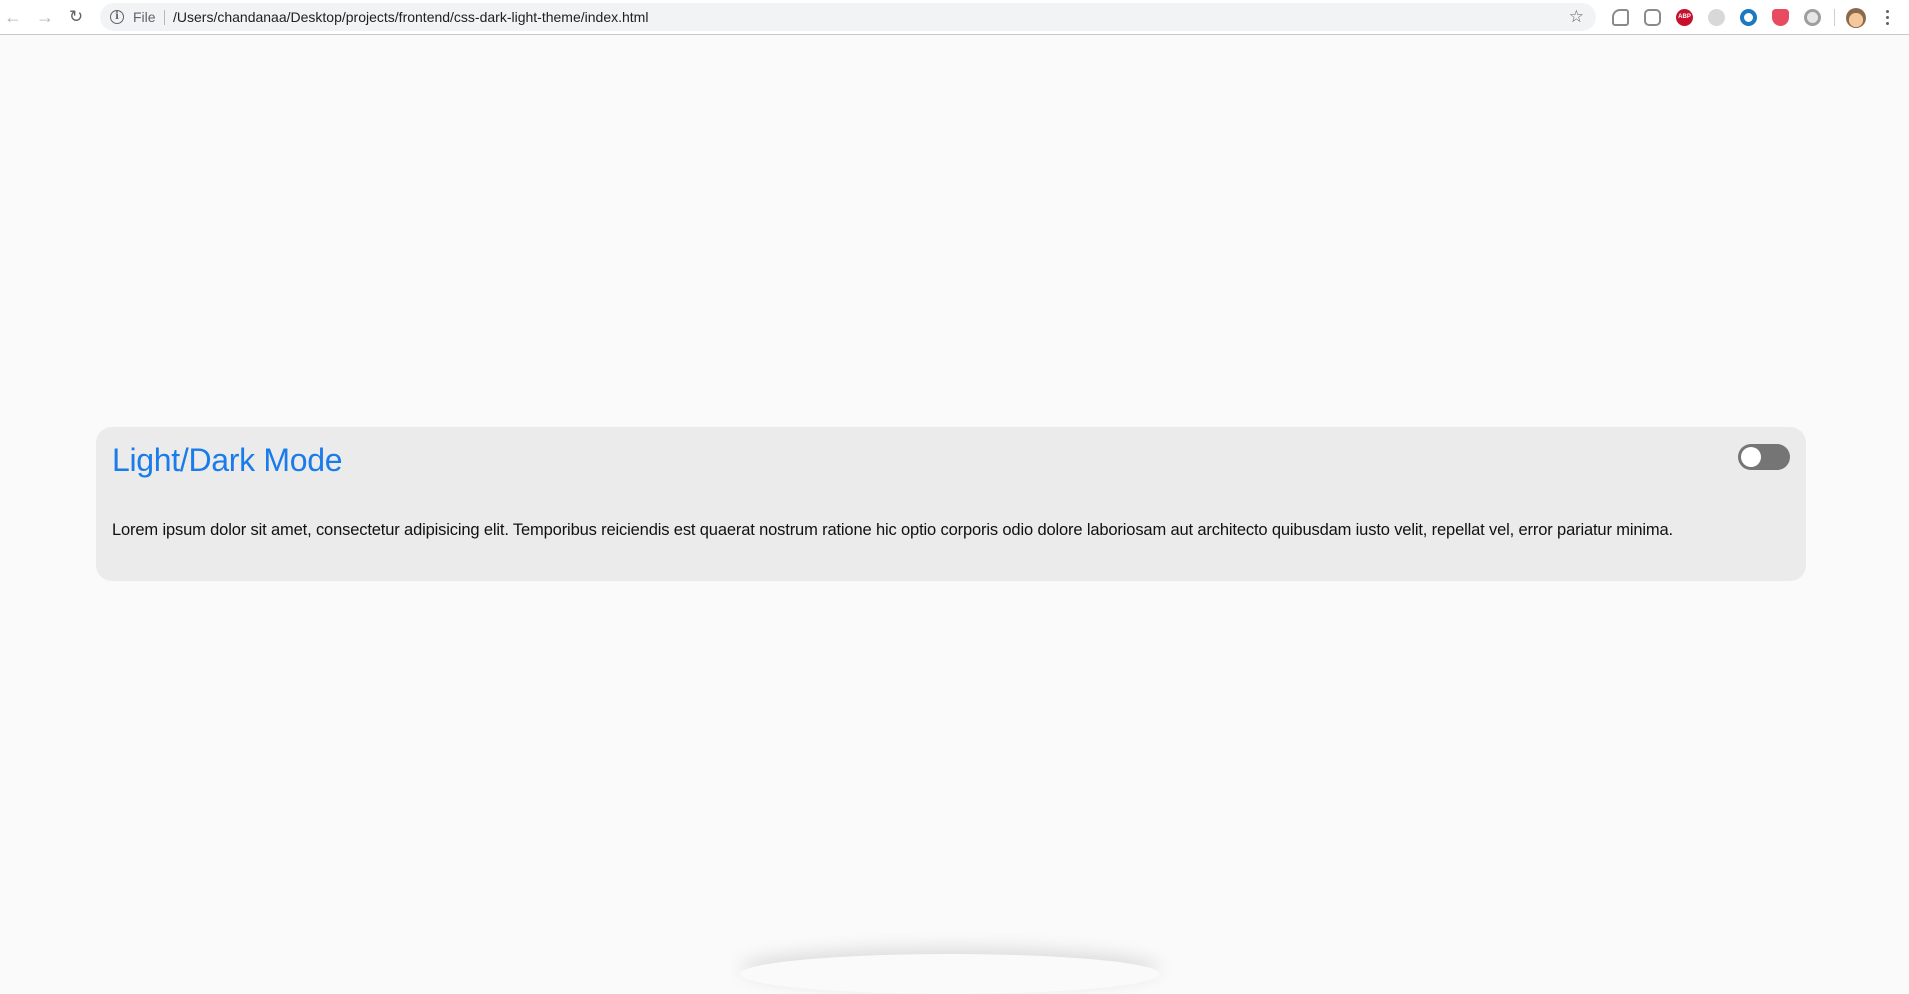  I want to click on reload-button: ↻, so click(76, 17).